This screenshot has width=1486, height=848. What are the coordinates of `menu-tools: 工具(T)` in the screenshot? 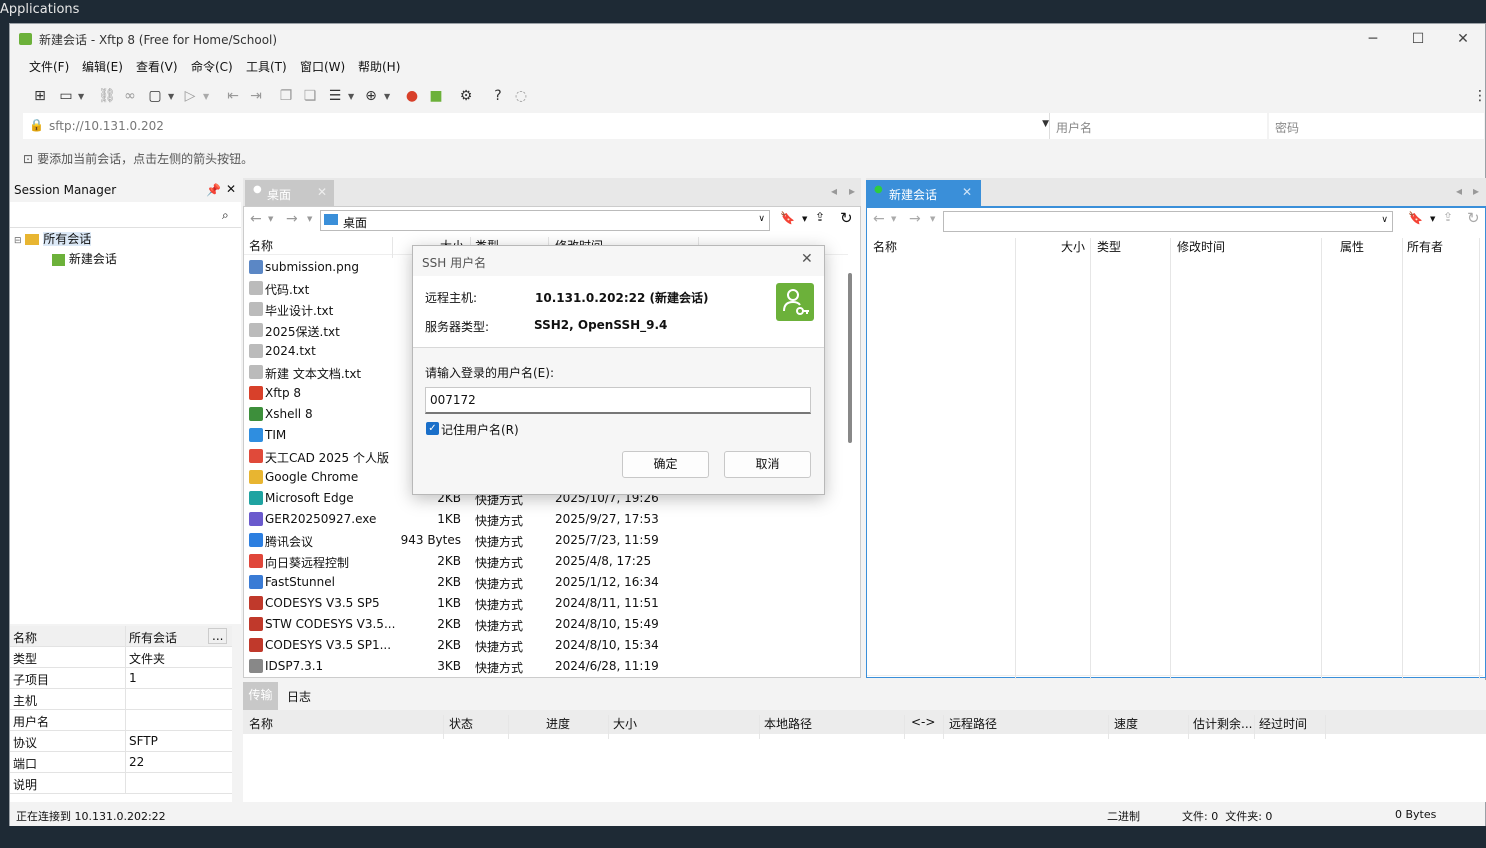 It's located at (266, 66).